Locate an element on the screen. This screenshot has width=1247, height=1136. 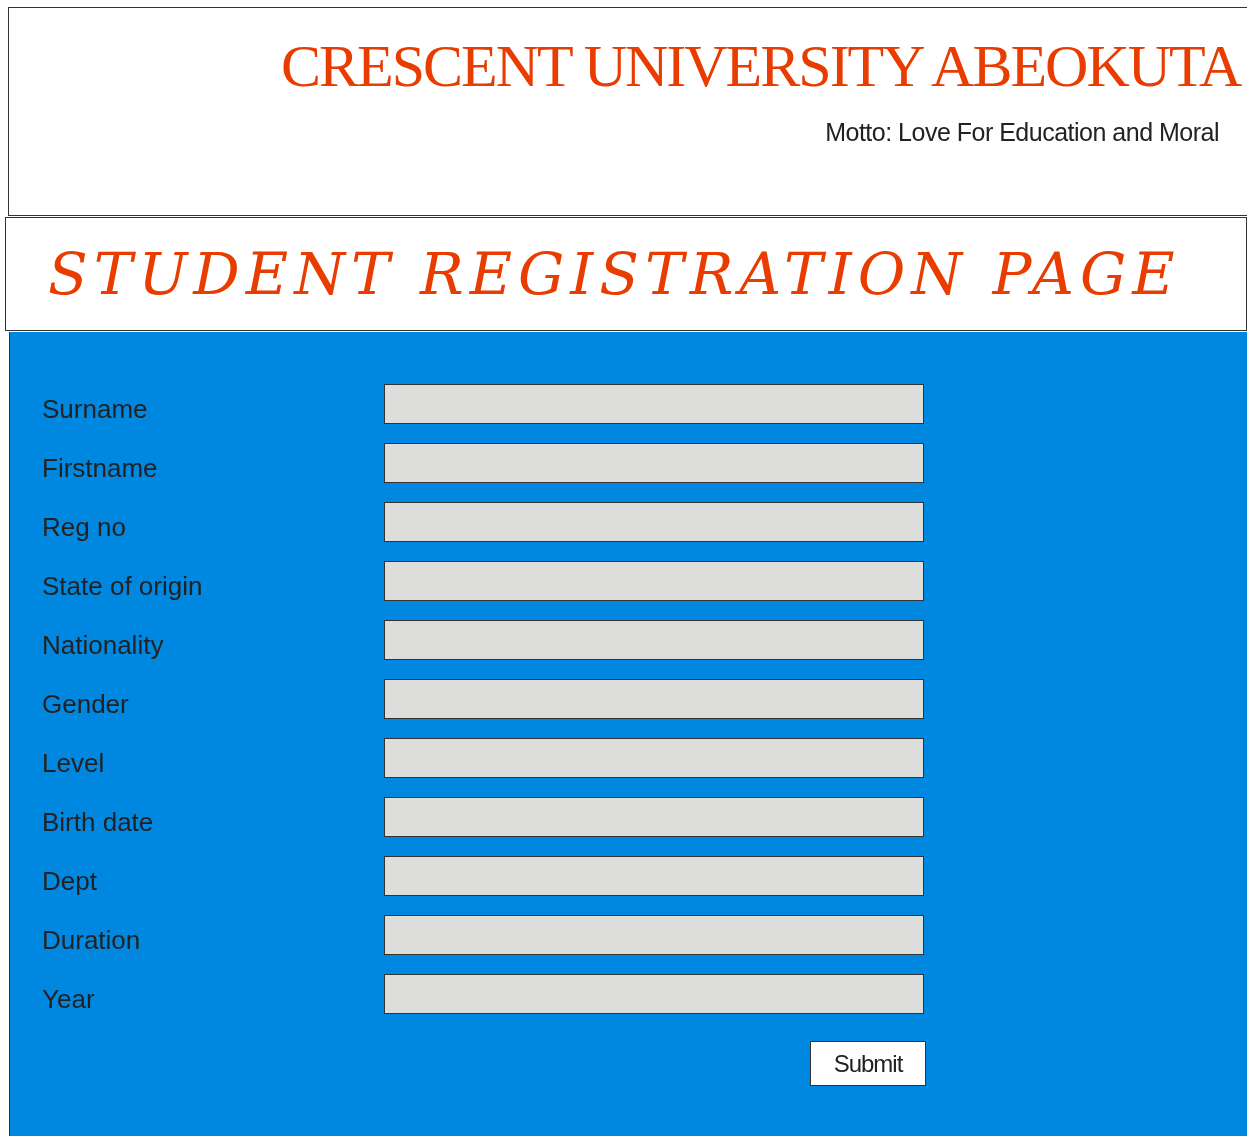
field-label: Nationality is located at coordinates (103, 645).